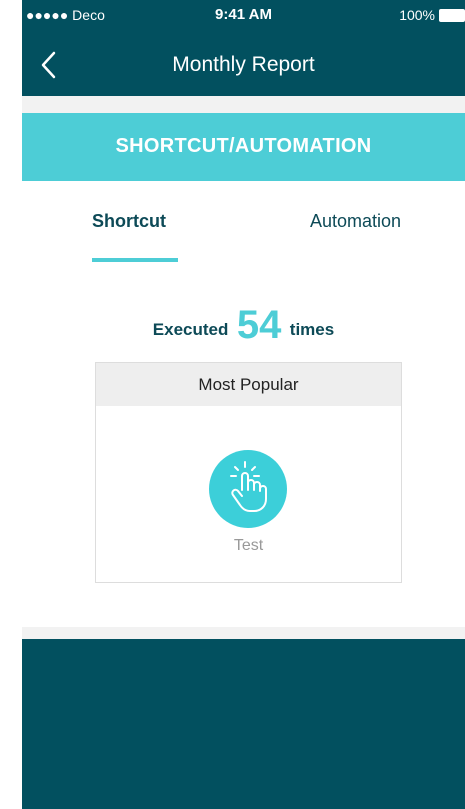  What do you see at coordinates (452, 15) in the screenshot?
I see `battery-icon` at bounding box center [452, 15].